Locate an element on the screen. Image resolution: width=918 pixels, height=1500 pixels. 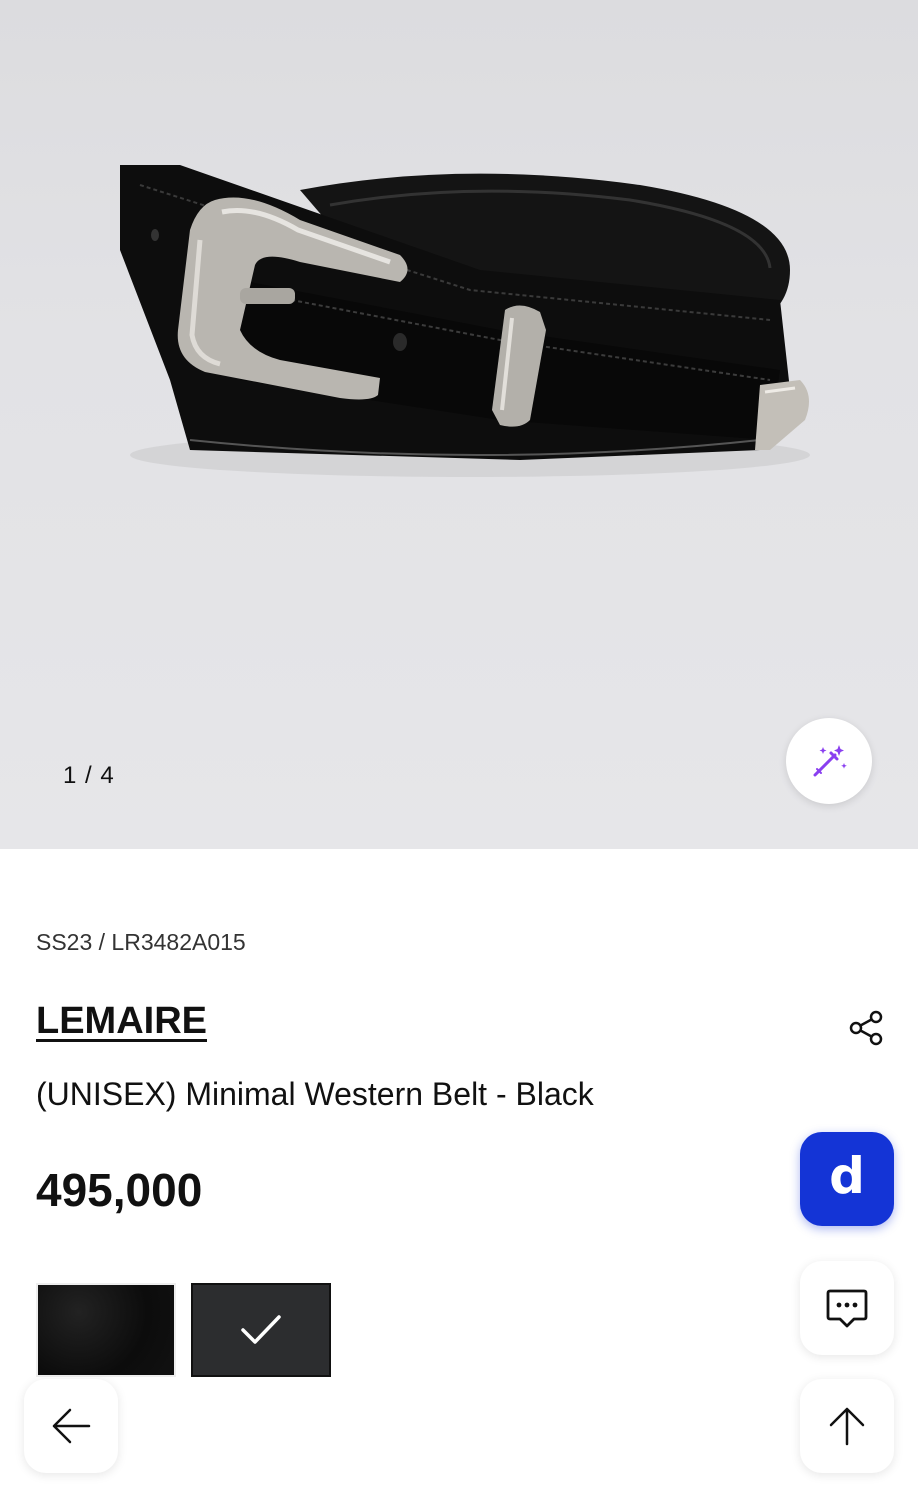
arrow-left-icon is located at coordinates (71, 1426).